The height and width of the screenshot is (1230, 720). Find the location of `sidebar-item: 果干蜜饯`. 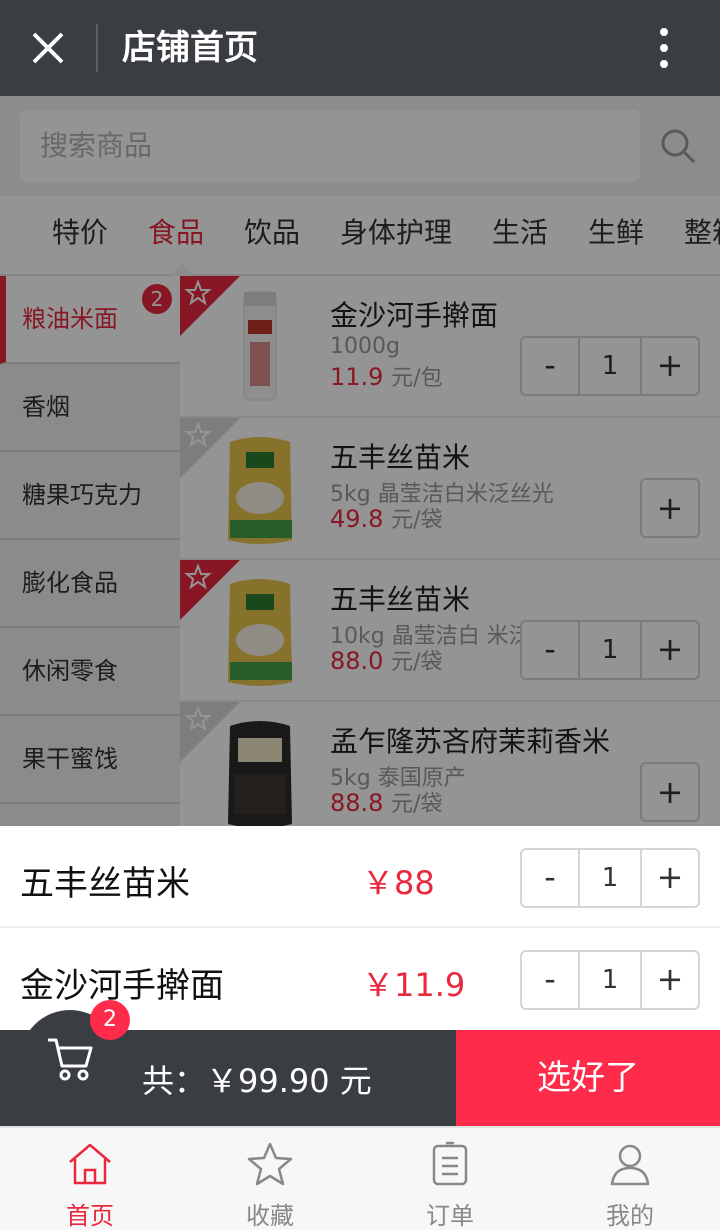

sidebar-item: 果干蜜饯 is located at coordinates (90, 760).